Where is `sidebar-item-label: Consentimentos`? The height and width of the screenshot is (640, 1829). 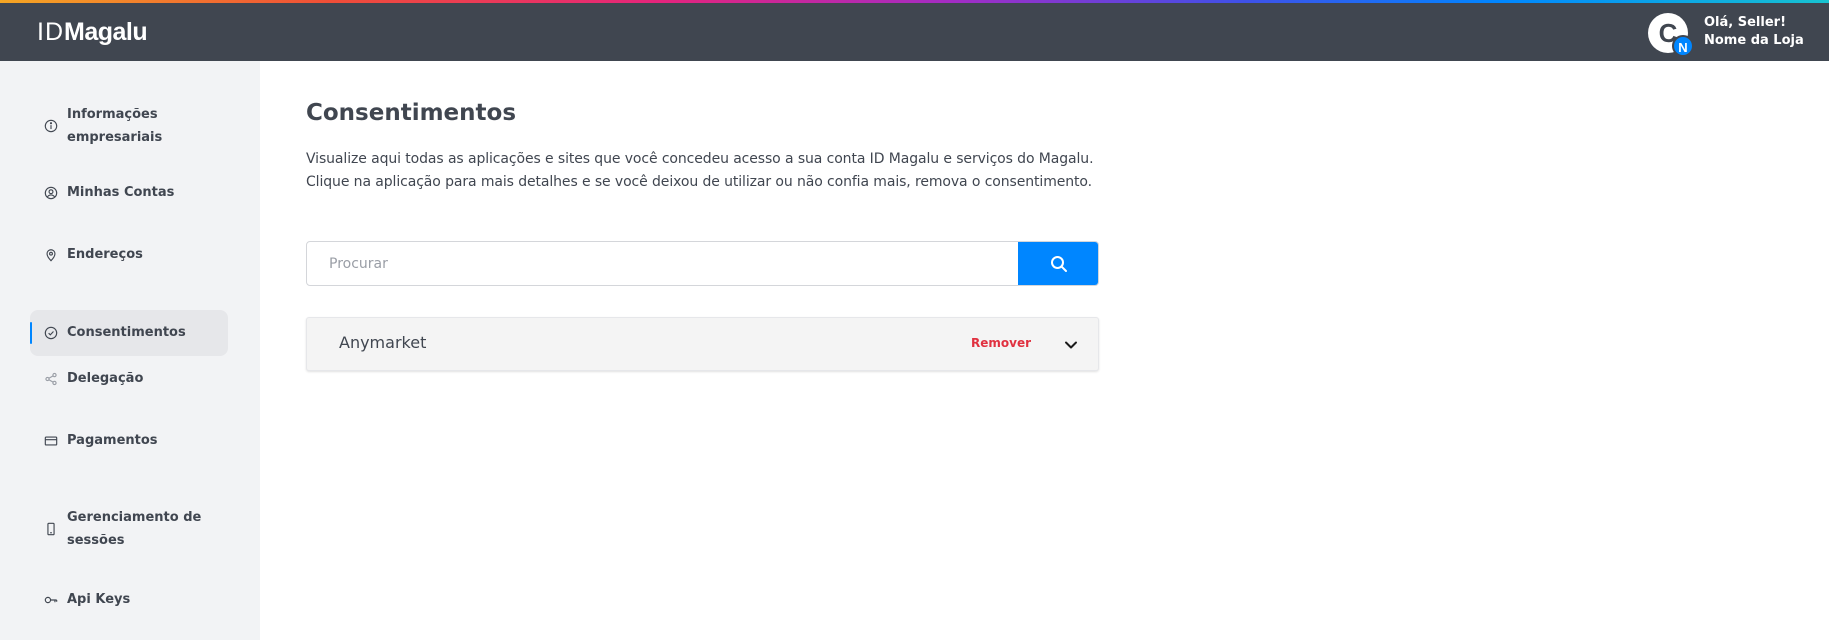
sidebar-item-label: Consentimentos is located at coordinates (126, 332).